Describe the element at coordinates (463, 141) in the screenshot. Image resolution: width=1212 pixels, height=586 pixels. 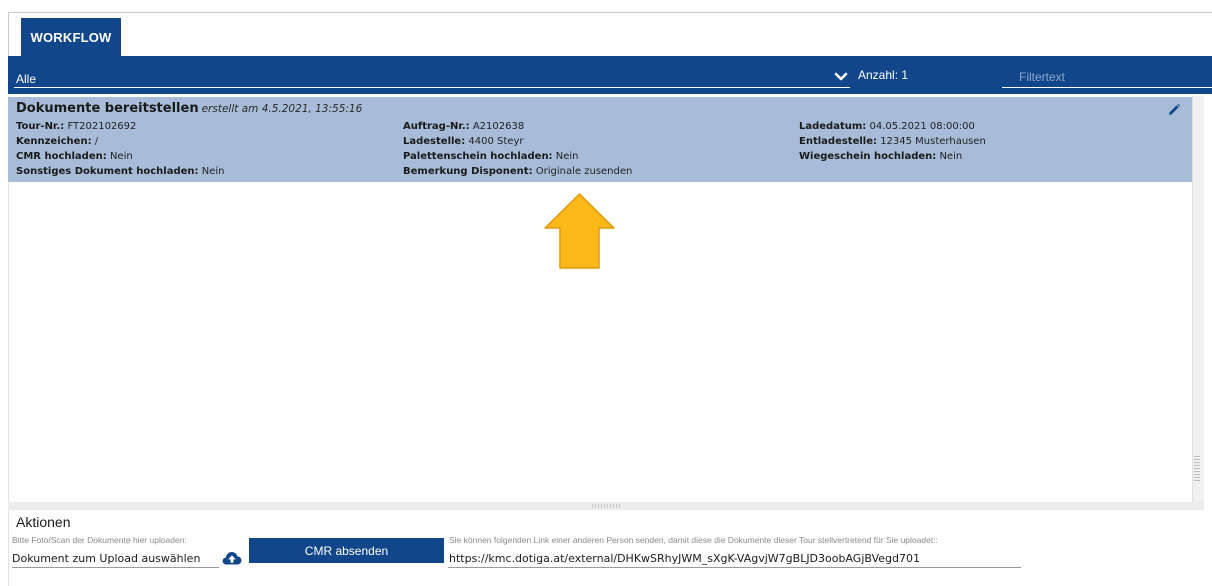
I see `detail-ladestelle: Ladestelle: 4400 Steyr` at that location.